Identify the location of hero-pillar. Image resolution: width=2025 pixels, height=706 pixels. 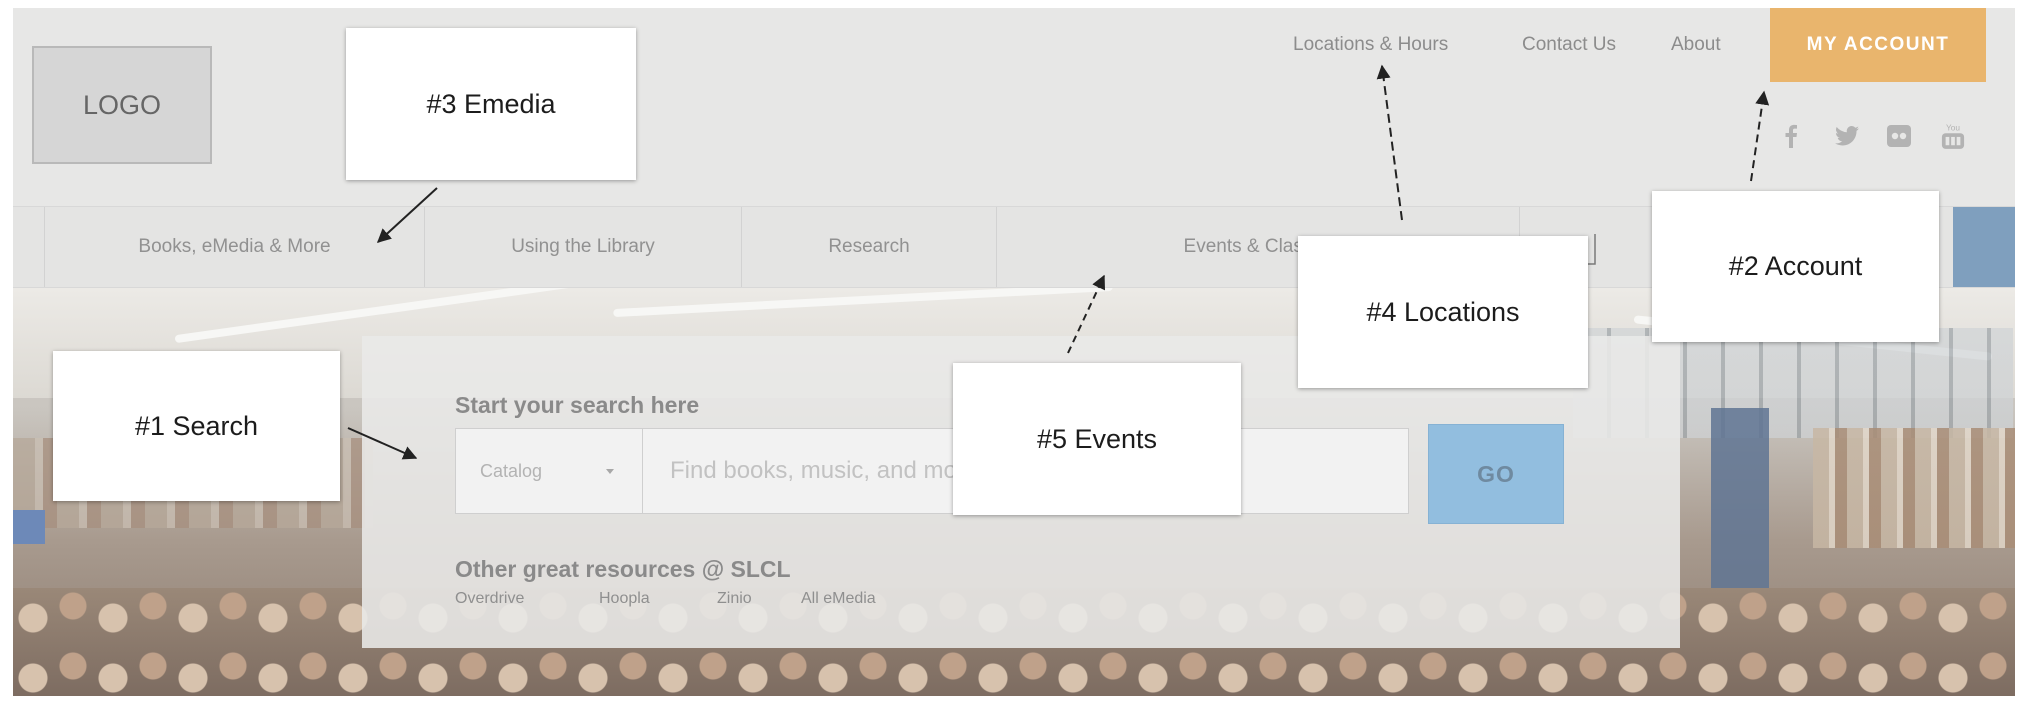
(1740, 498).